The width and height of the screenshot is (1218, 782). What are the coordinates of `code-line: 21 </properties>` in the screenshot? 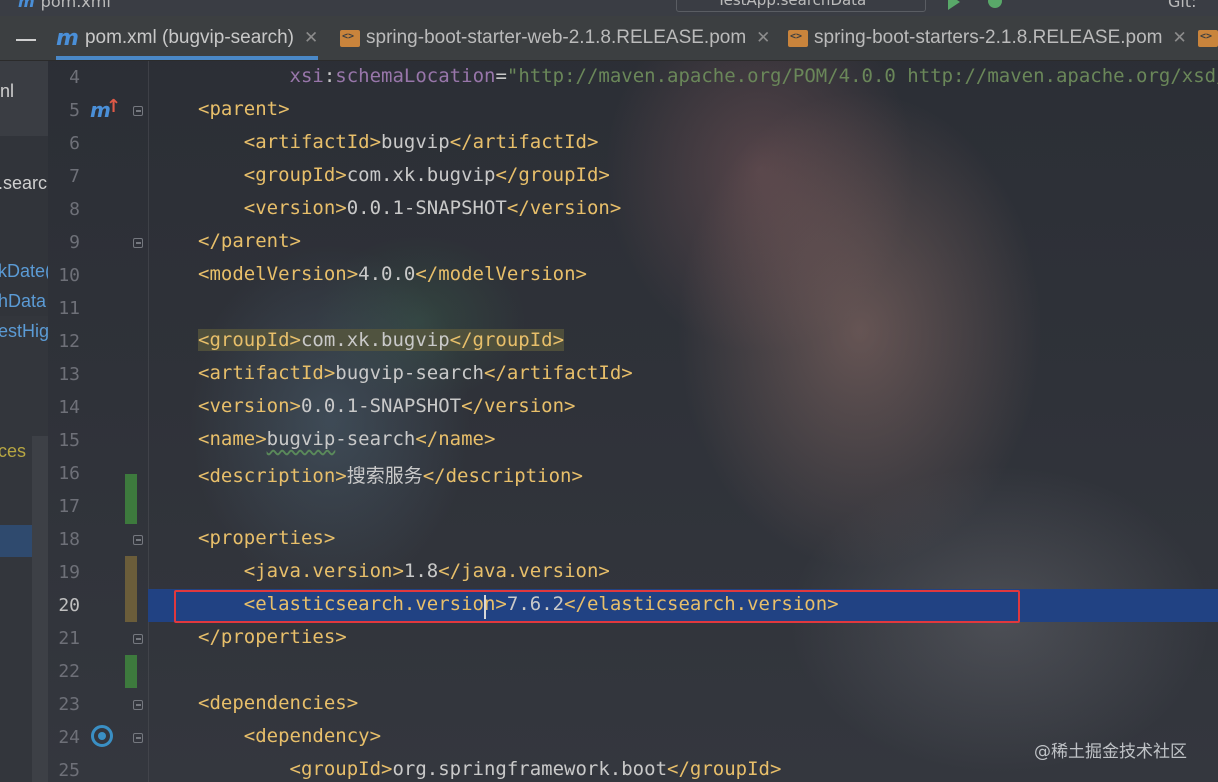 It's located at (633, 638).